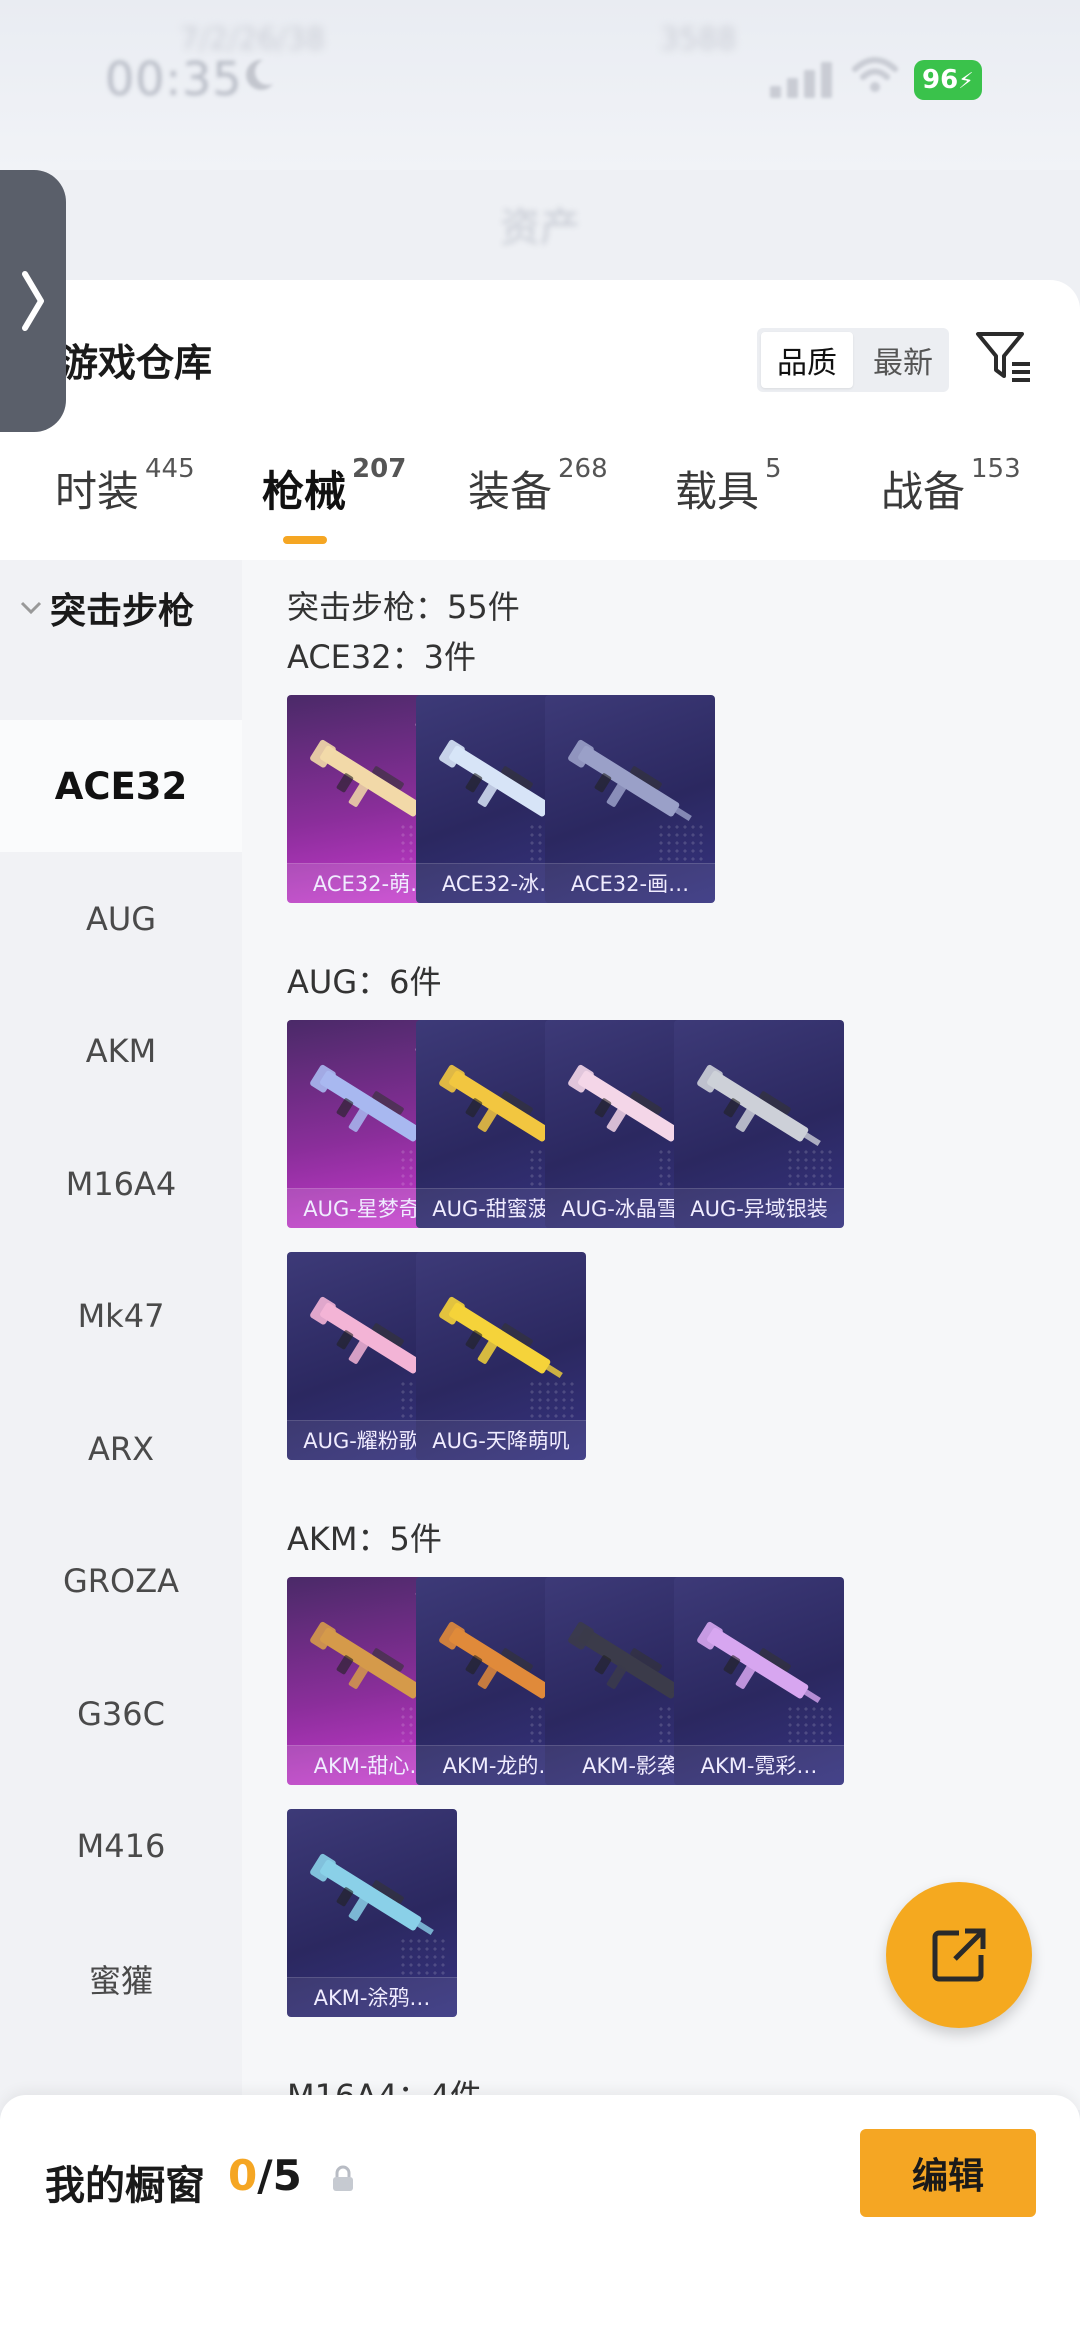  What do you see at coordinates (121, 1846) in the screenshot?
I see `sidebar-item: M416` at bounding box center [121, 1846].